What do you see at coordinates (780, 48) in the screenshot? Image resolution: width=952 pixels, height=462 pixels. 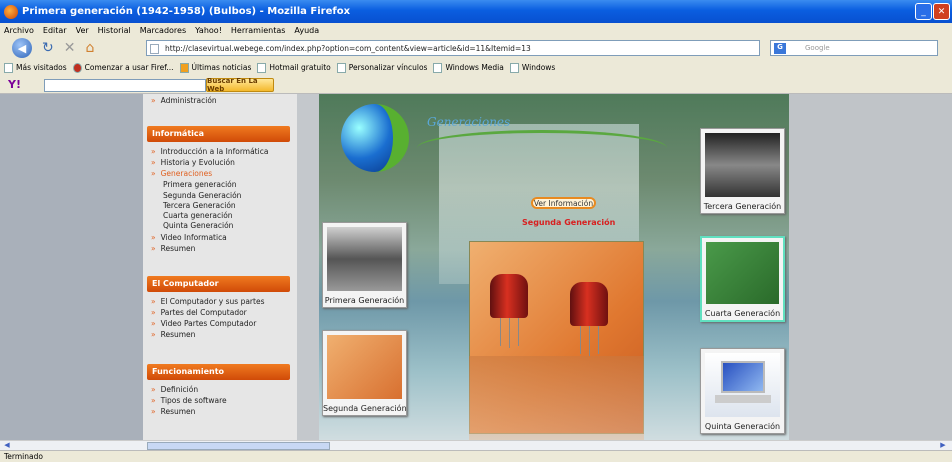 I see `google-icon: G` at bounding box center [780, 48].